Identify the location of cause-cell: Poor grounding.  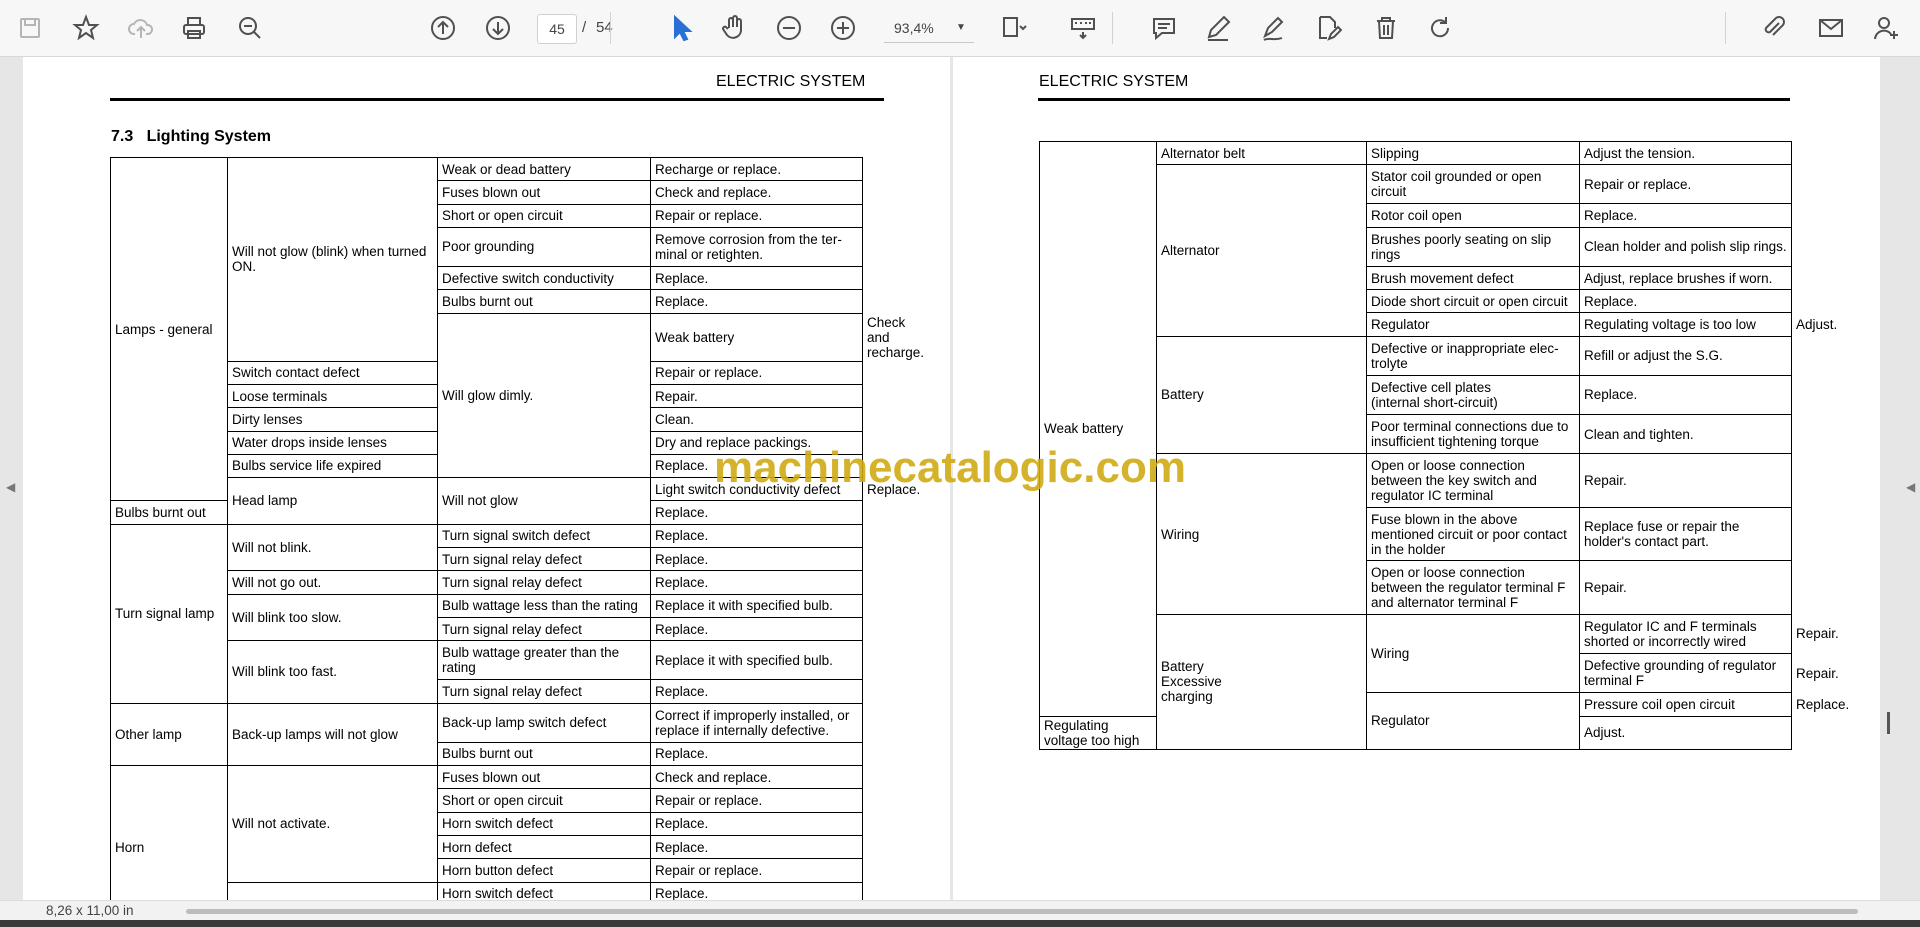
(544, 247).